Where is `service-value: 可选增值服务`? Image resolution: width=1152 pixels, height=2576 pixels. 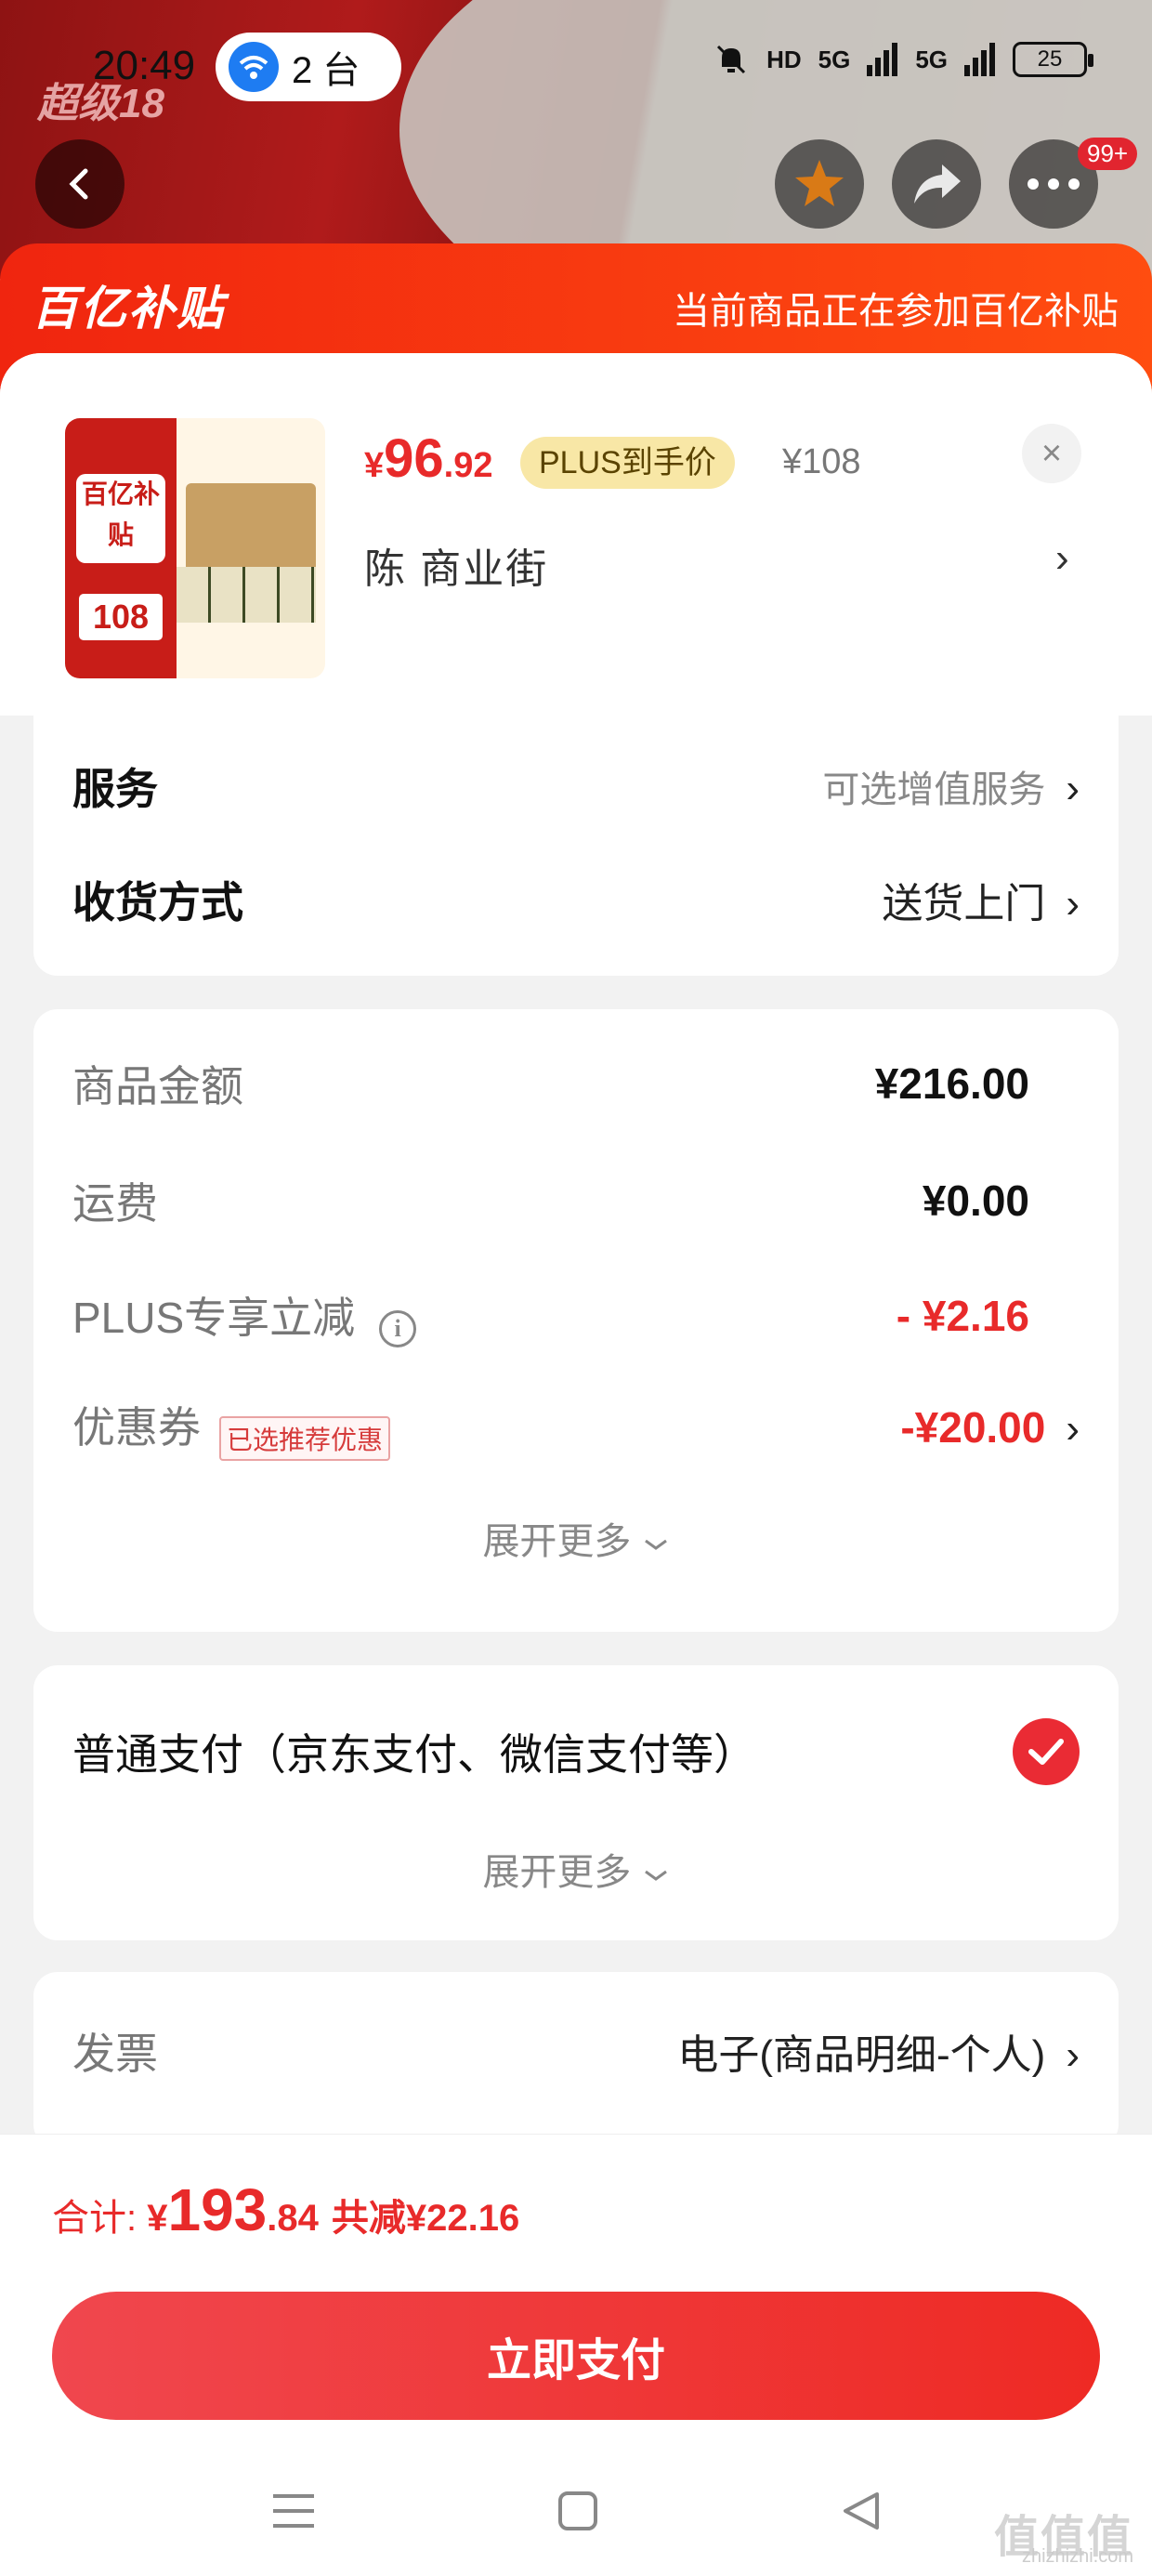
service-value: 可选增值服务 is located at coordinates (934, 789).